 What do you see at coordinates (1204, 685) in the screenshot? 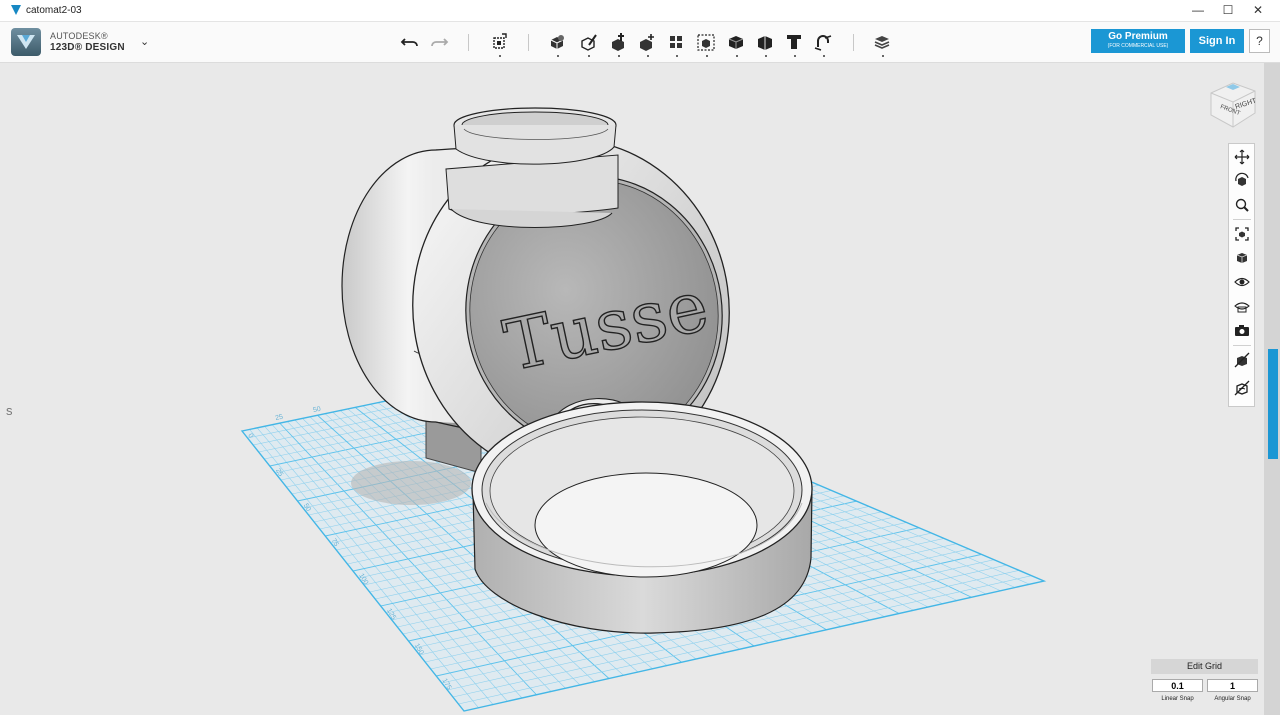
I see `edit-grid-panel: Edit Grid Linear Snap Angular Snap` at bounding box center [1204, 685].